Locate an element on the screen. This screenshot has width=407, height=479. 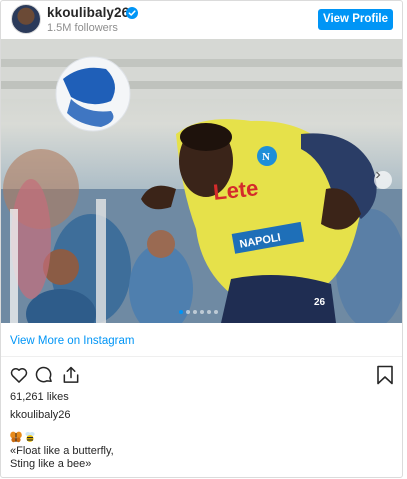
follower-count: 1.5M followers is located at coordinates (82, 28).